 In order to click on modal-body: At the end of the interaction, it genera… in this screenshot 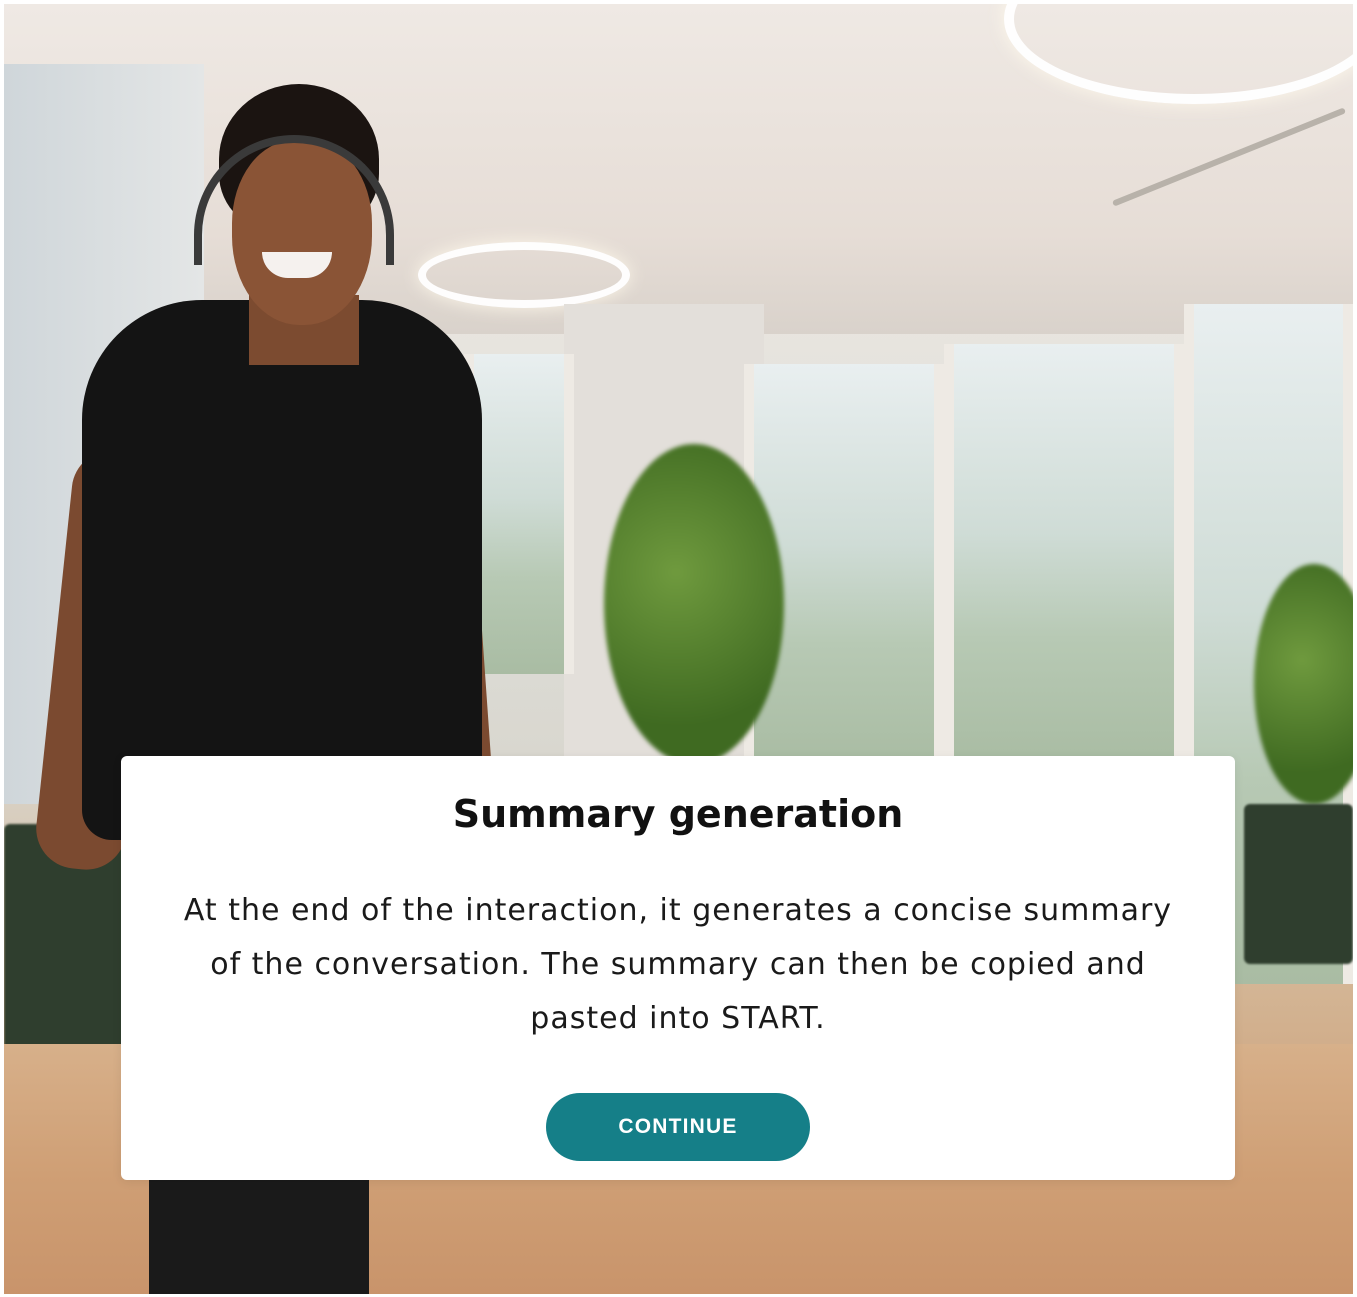, I will do `click(678, 964)`.